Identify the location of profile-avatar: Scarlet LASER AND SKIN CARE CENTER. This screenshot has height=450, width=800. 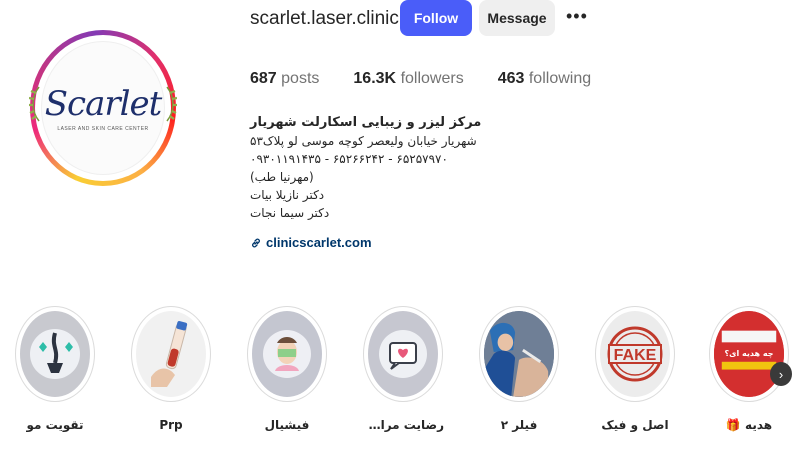
(103, 108).